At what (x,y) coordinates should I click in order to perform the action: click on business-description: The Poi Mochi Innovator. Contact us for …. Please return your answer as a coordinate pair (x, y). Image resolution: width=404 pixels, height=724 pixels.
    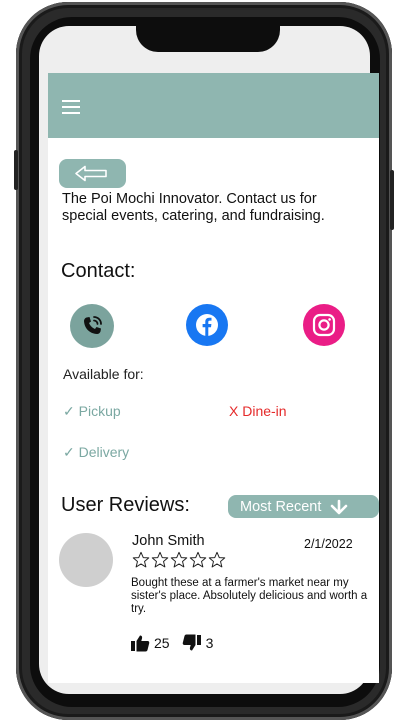
    Looking at the image, I should click on (193, 207).